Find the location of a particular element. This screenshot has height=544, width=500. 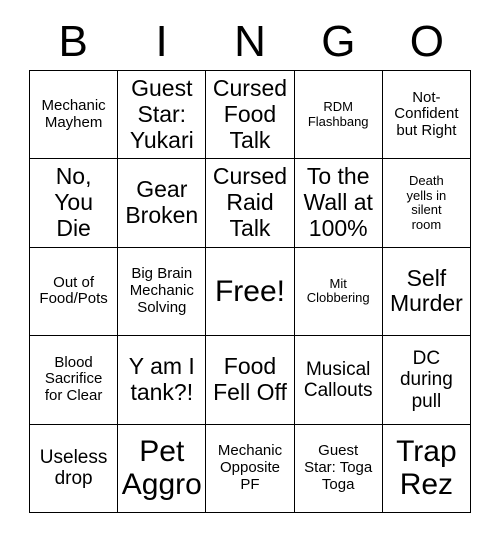

bingo-cell: Not- Confident but Right is located at coordinates (426, 115).